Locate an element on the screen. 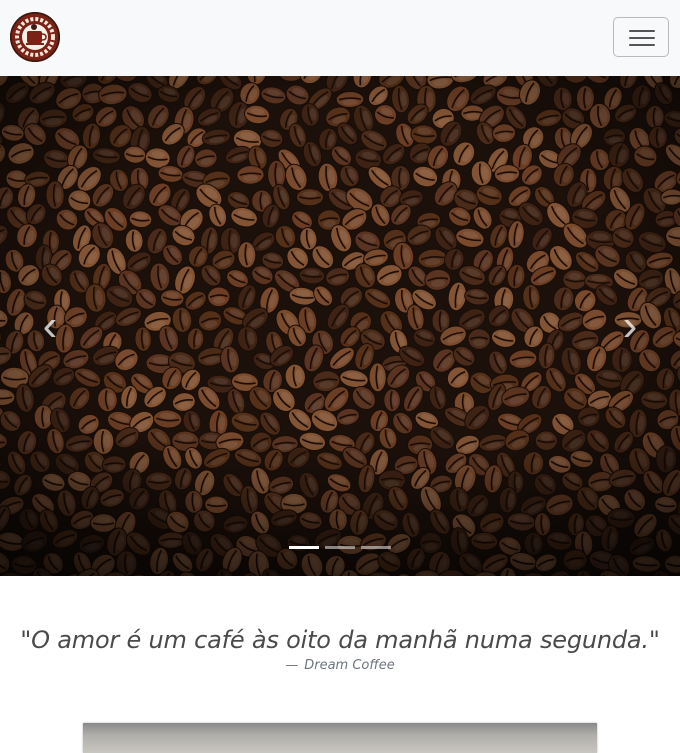 The height and width of the screenshot is (753, 680). section-image is located at coordinates (340, 738).